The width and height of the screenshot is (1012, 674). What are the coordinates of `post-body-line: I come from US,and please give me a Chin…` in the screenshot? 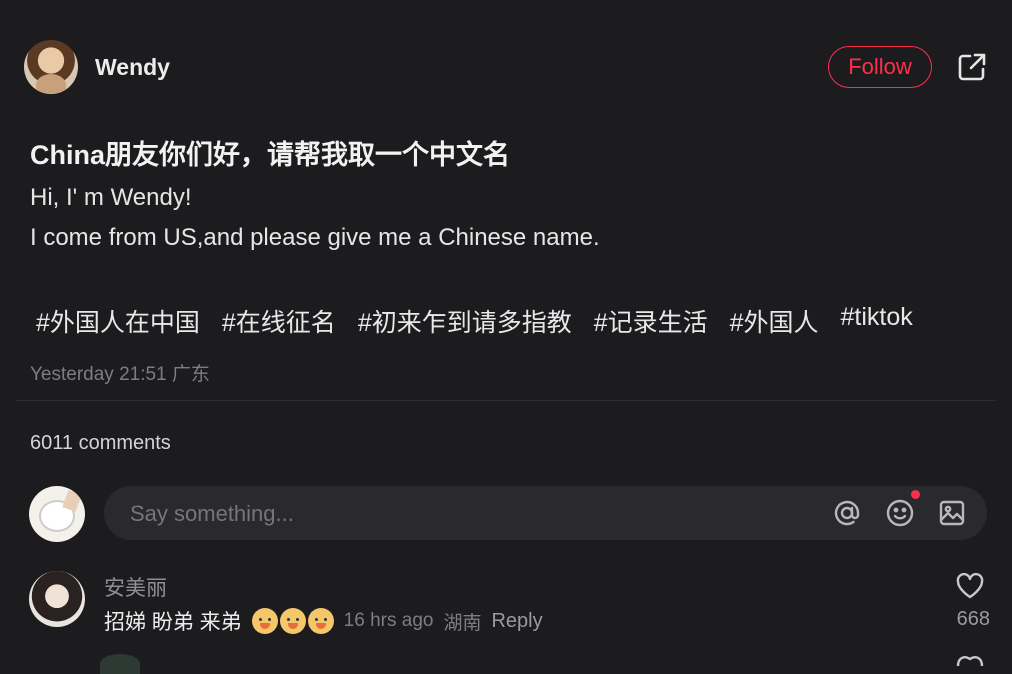 It's located at (315, 237).